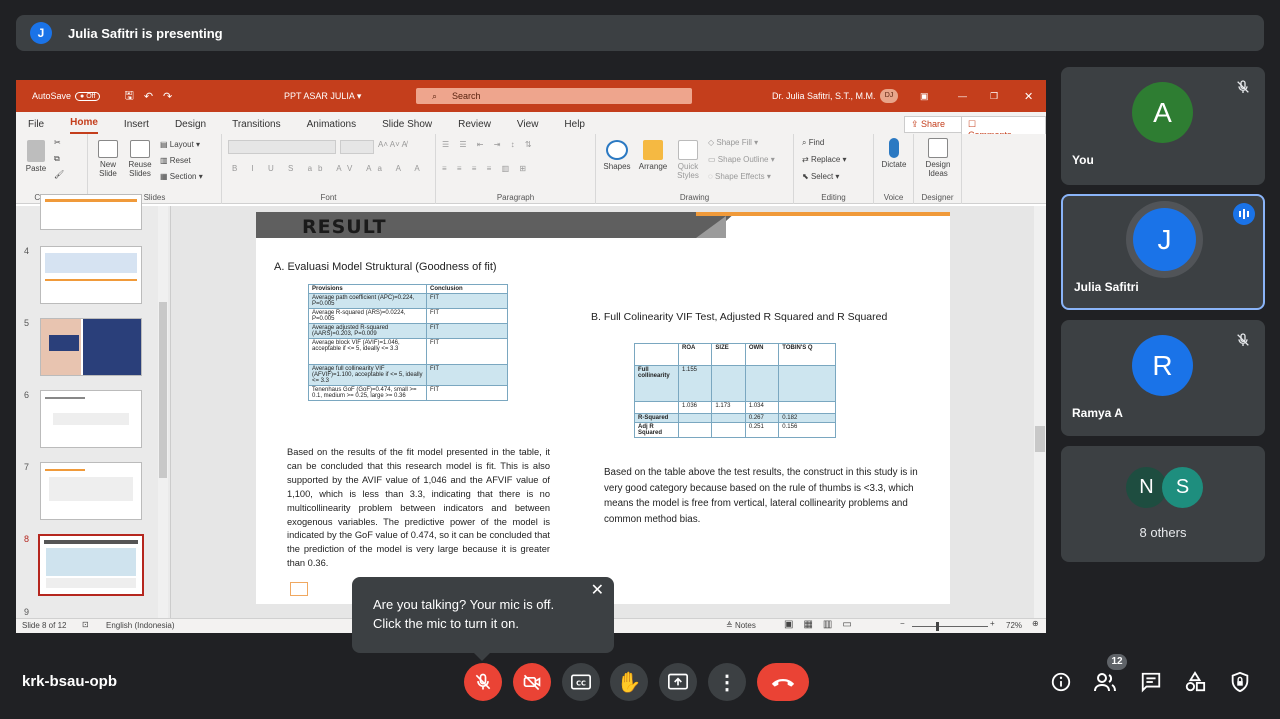 The height and width of the screenshot is (719, 1280). I want to click on present-button, so click(678, 682).